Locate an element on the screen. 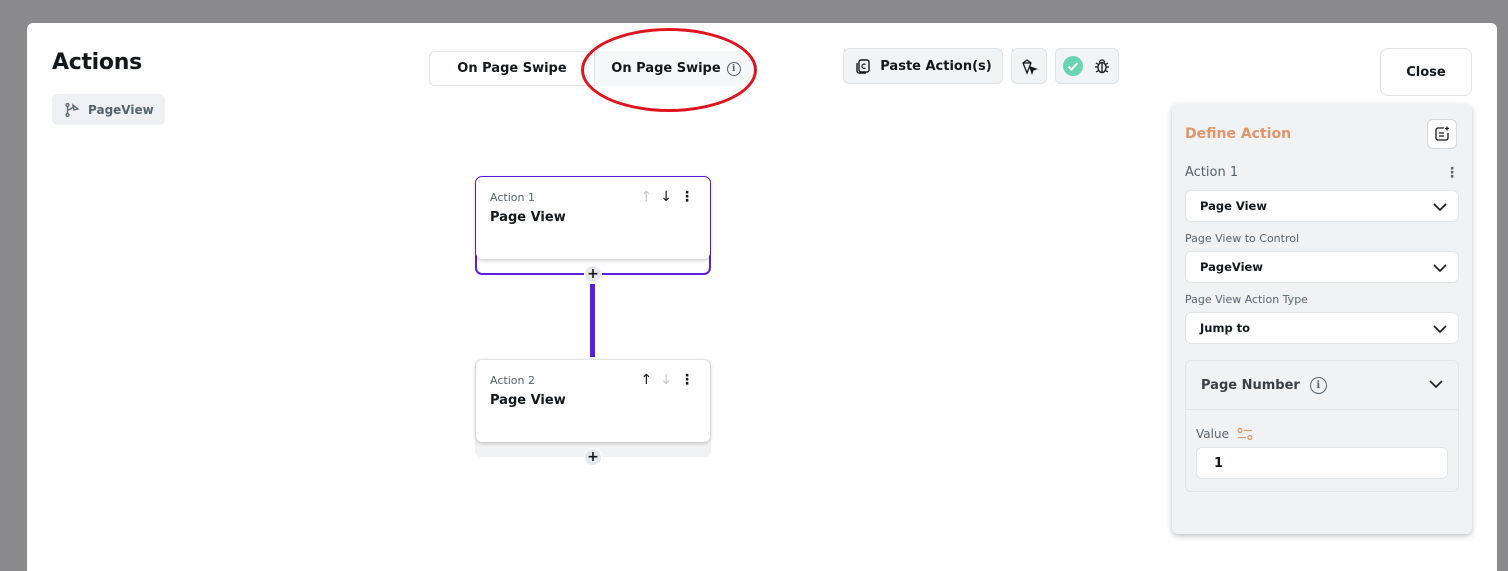 The image size is (1508, 571). ai-action-button is located at coordinates (1029, 66).